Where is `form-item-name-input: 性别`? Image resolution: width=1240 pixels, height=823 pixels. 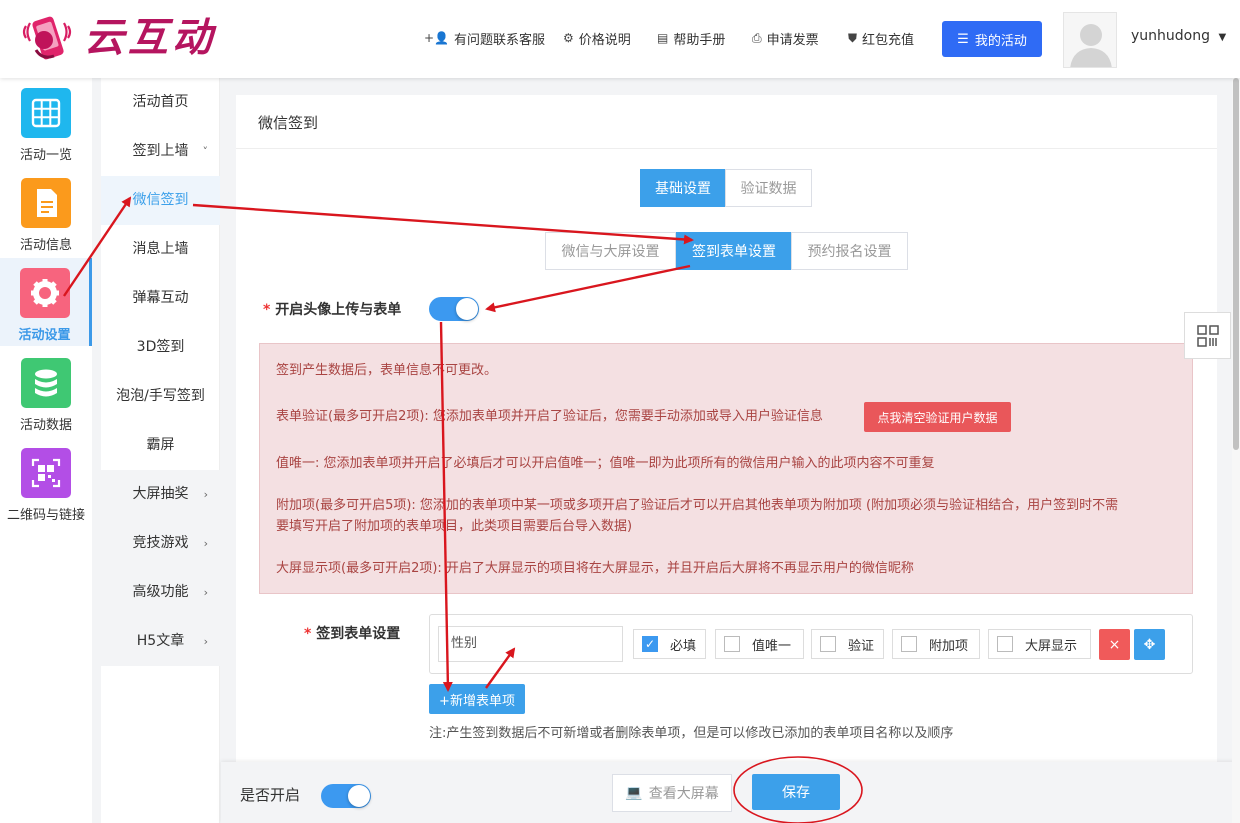
form-item-name-input: 性别 is located at coordinates (530, 644).